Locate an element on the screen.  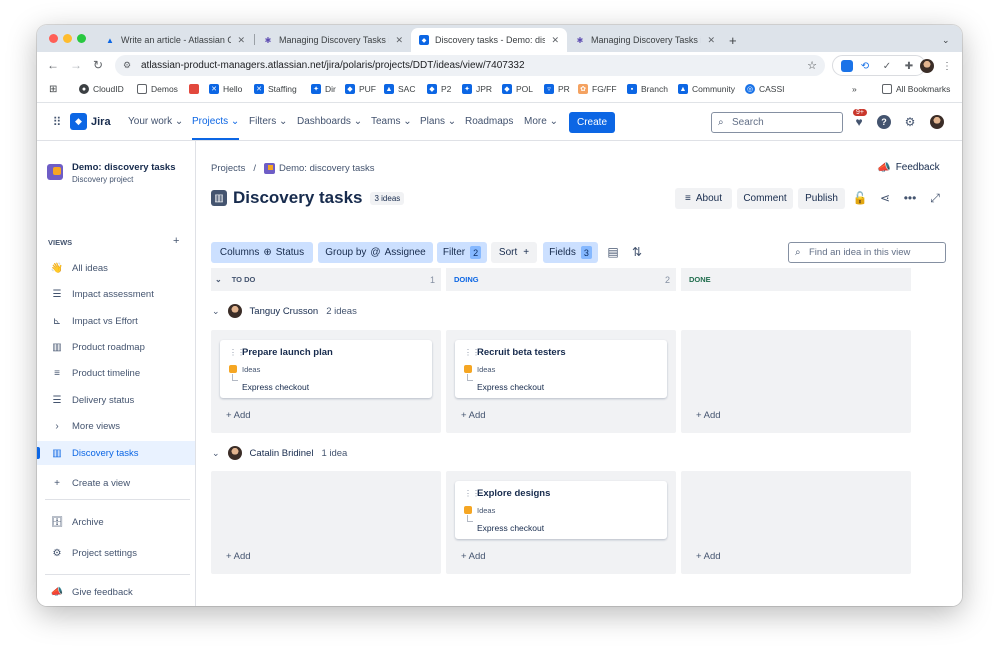
column-header-done: DONE is located at coordinates (796, 279).